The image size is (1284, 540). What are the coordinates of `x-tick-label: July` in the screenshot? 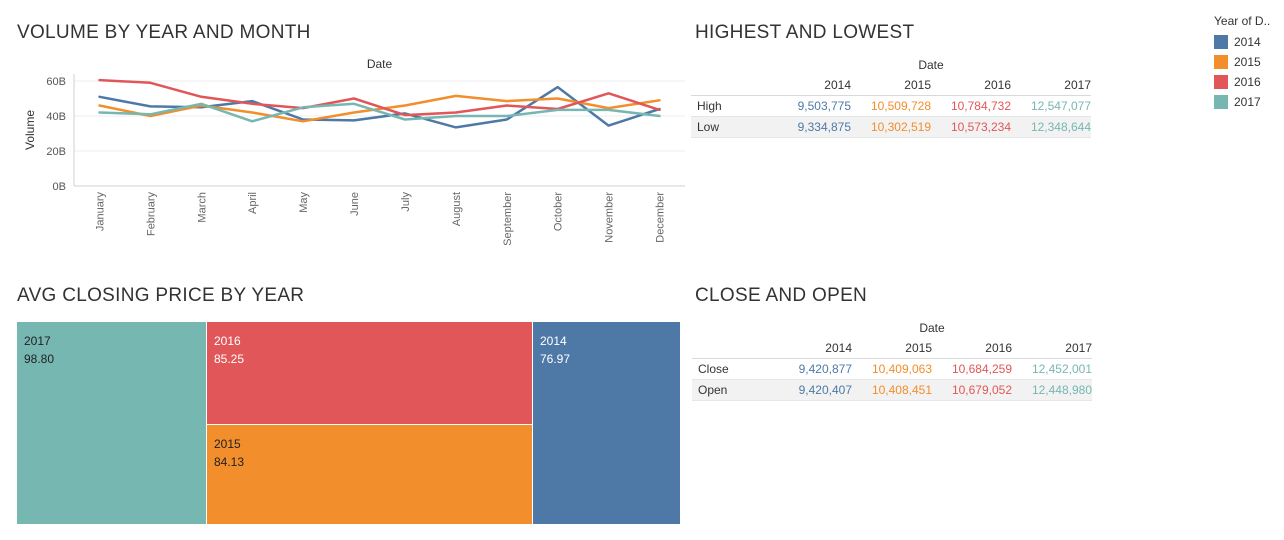 It's located at (406, 202).